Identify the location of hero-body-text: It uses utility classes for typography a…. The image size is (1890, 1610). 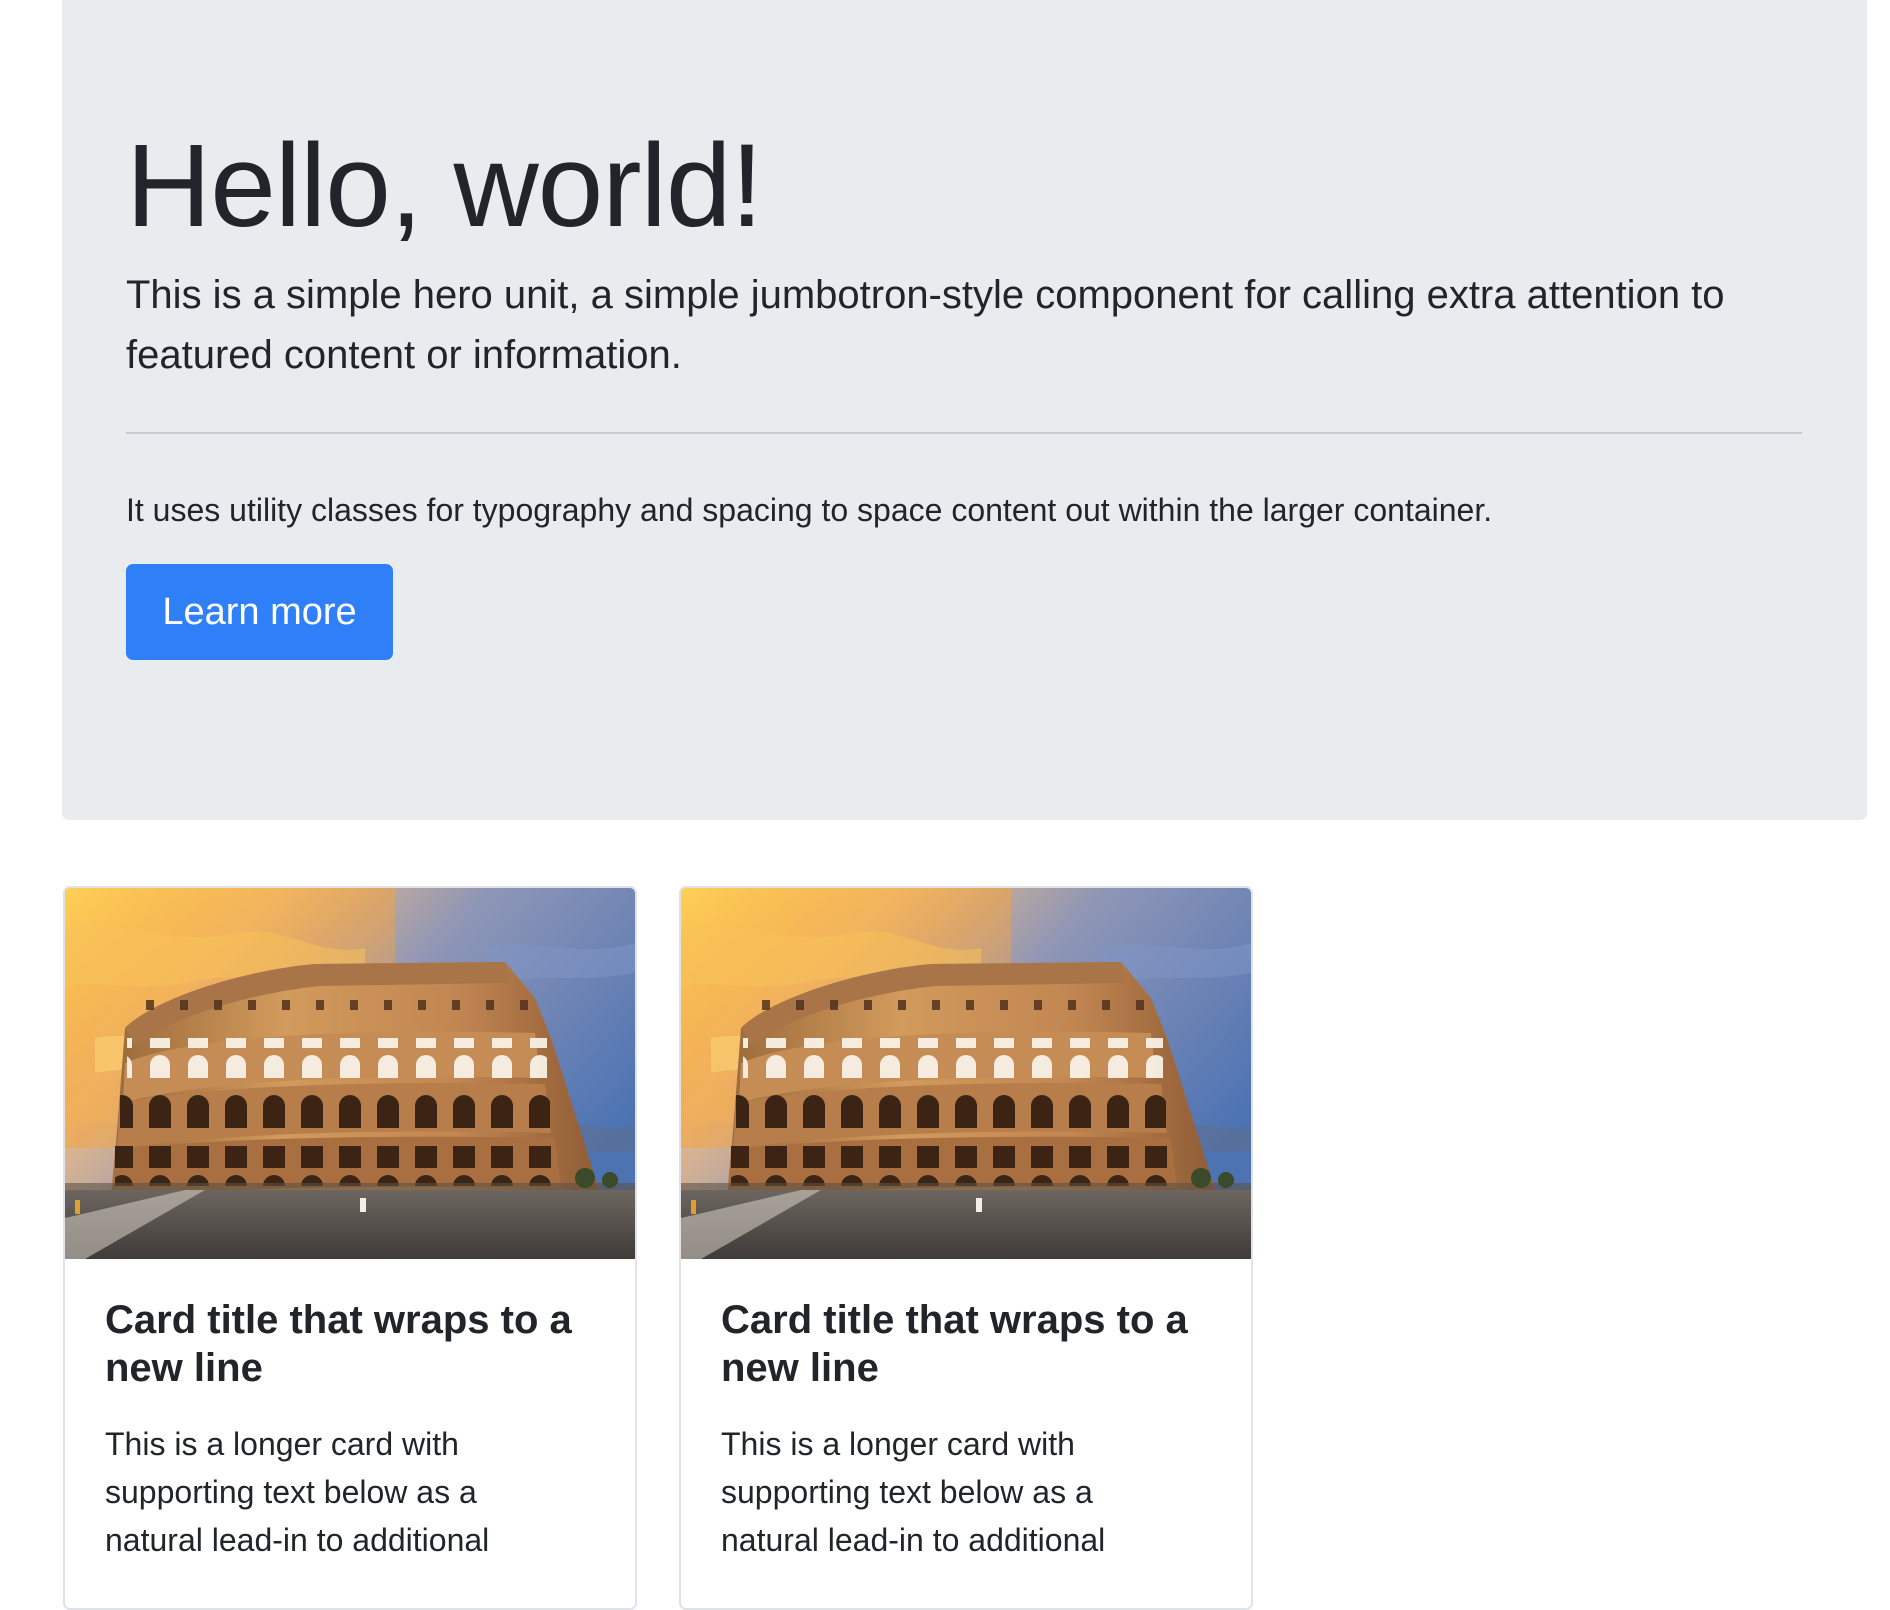
(809, 510).